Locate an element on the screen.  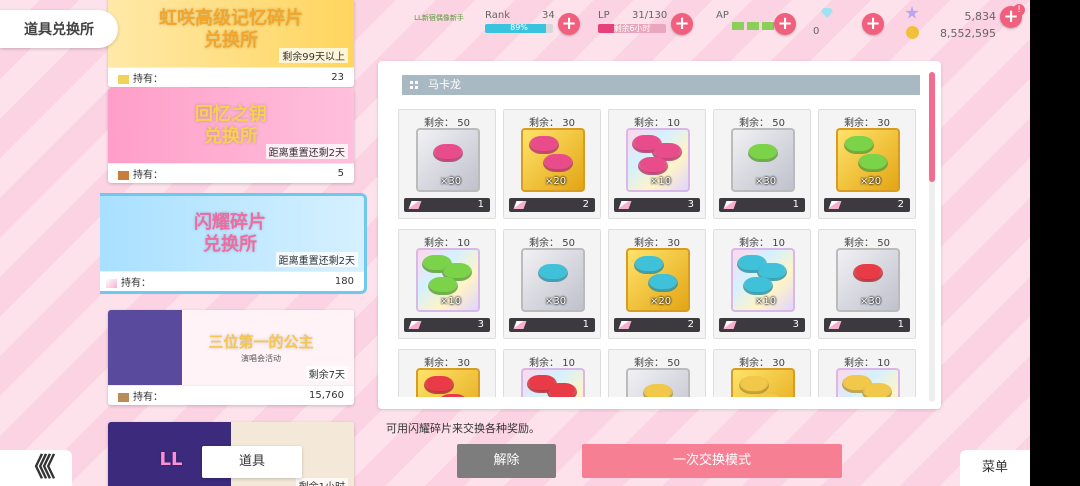
holding-row: 持有： 180 is located at coordinates (232, 281).